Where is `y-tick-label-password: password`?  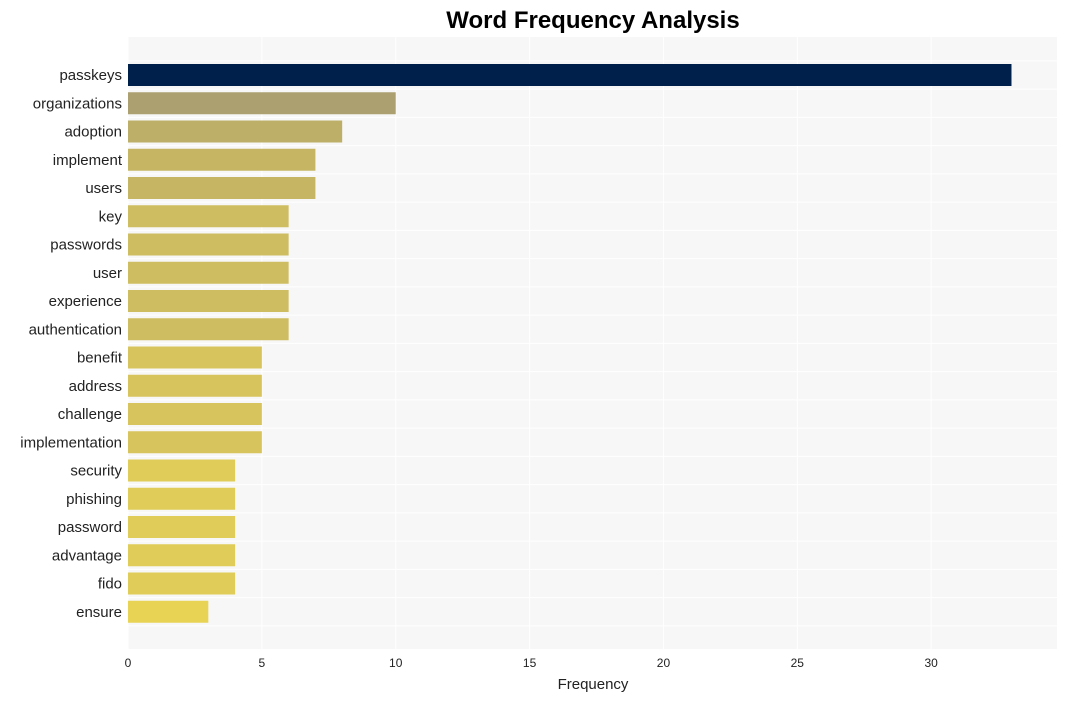
y-tick-label-password: password is located at coordinates (90, 527).